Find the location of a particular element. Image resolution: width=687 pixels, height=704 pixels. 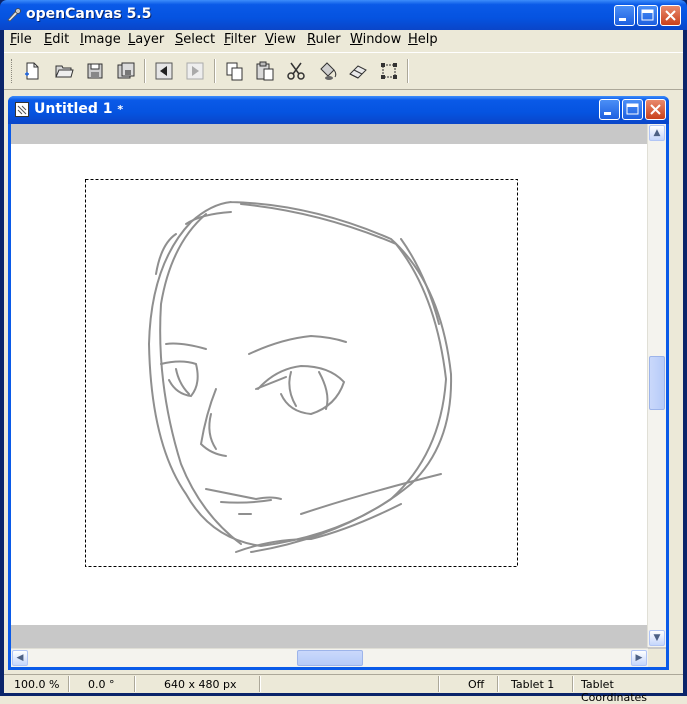

main-toolbar is located at coordinates (343, 71).